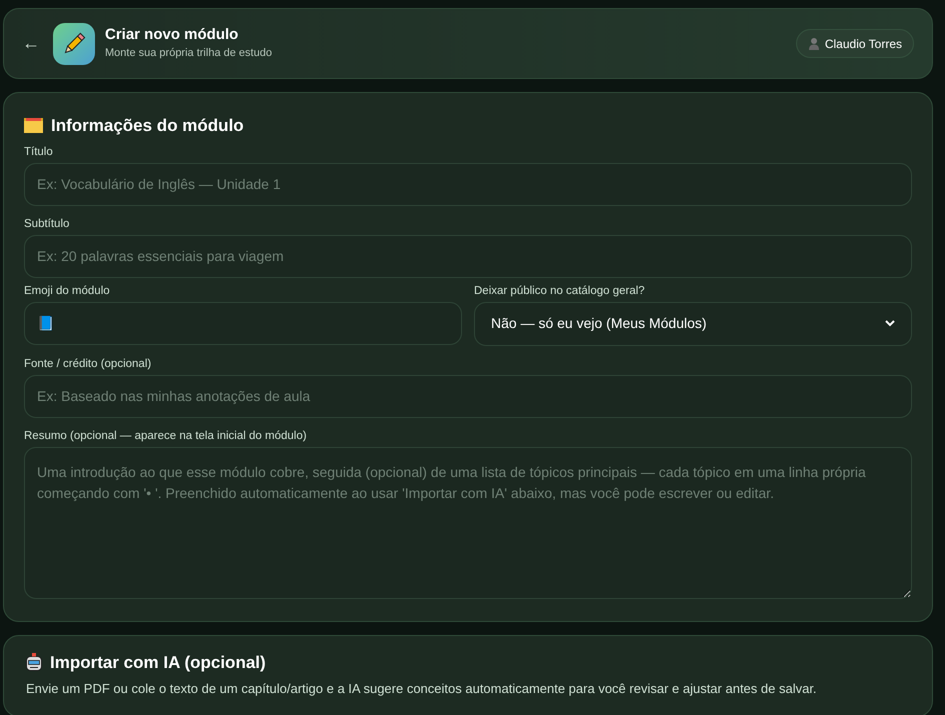  I want to click on text-field: Ex: Vocabulário de Inglês — Unidade 1, so click(468, 184).